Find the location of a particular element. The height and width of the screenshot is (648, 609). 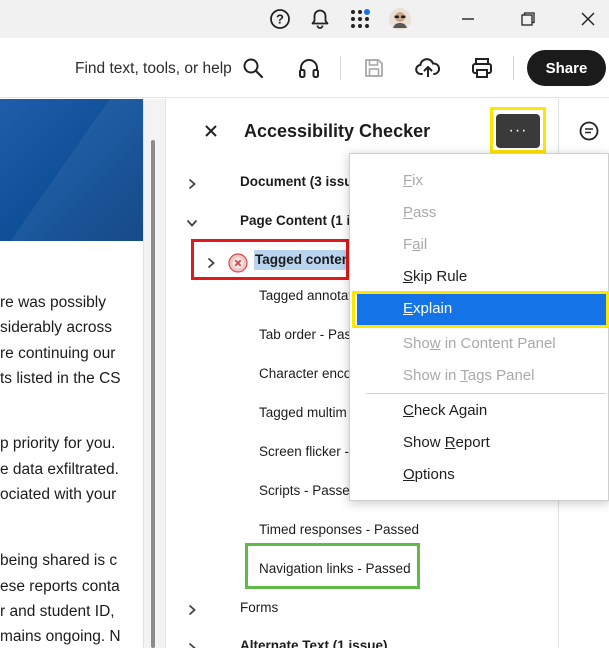

document-text-line: re continuing our is located at coordinates (58, 353).